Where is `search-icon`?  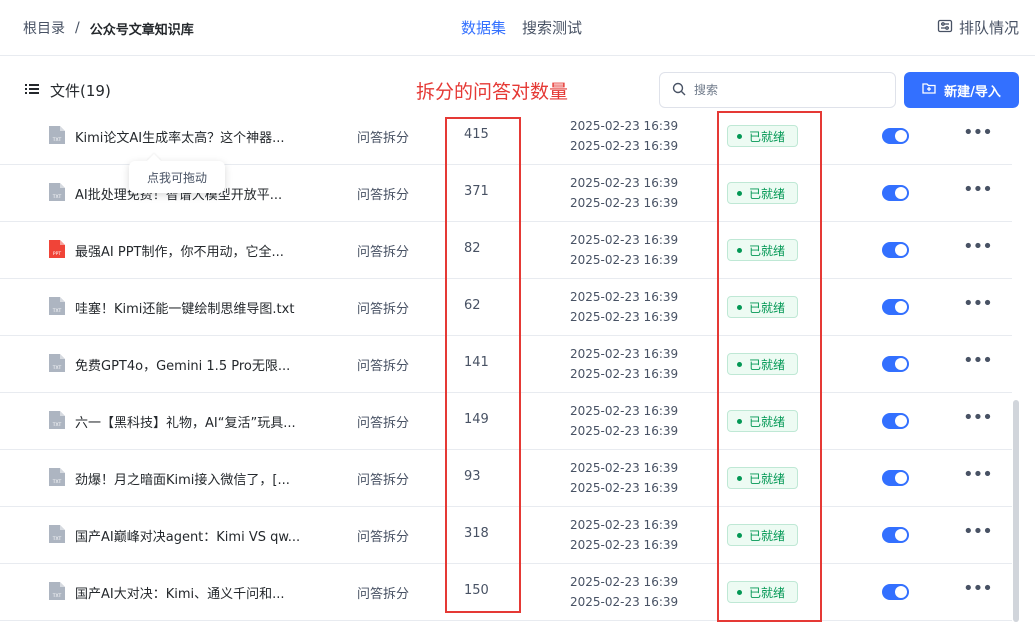
search-icon is located at coordinates (679, 90).